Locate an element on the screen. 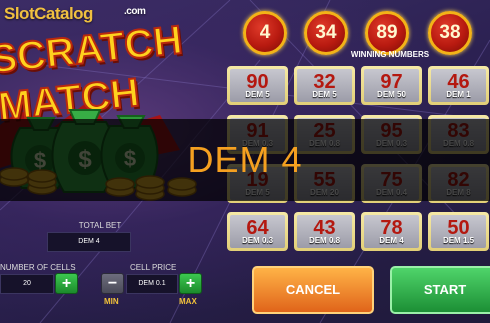 The image size is (490, 323). cell-prize: DEM 50 is located at coordinates (391, 94).